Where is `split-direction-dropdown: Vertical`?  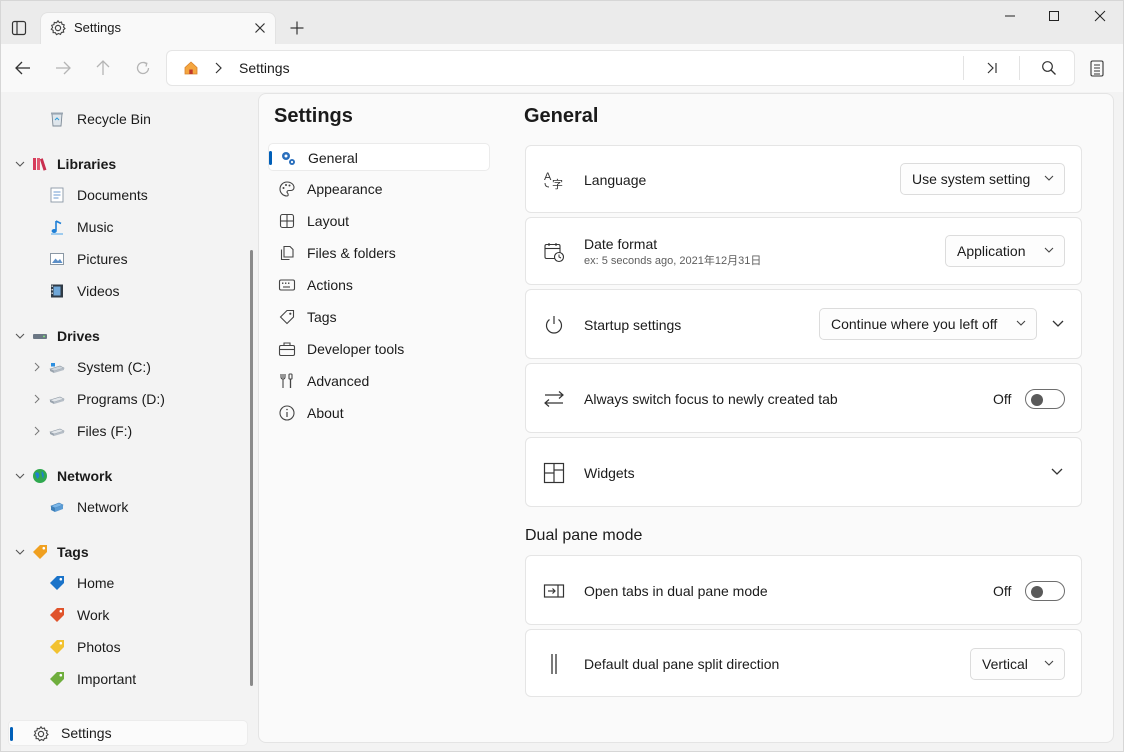
split-direction-dropdown: Vertical is located at coordinates (1017, 664).